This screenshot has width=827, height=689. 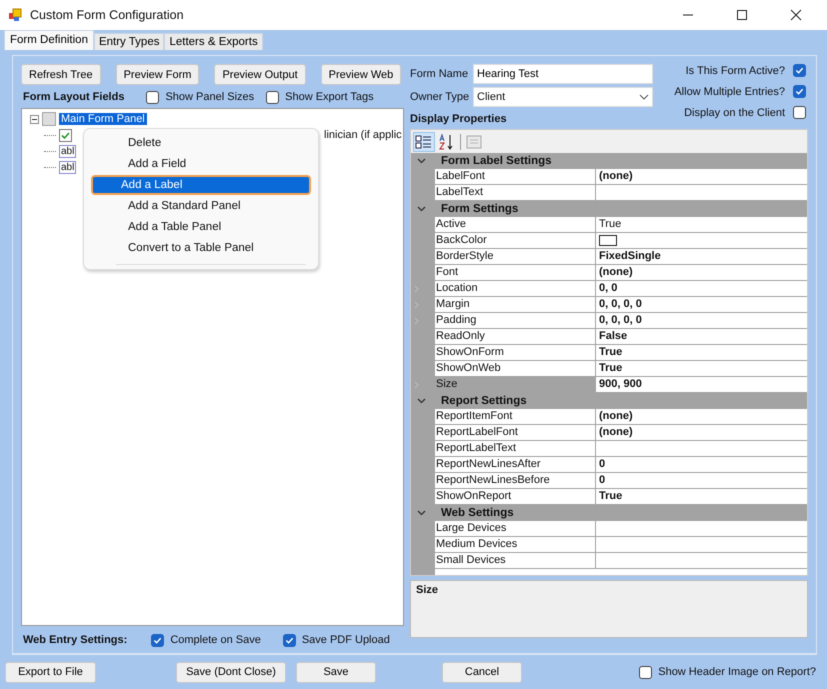 I want to click on footer-button: Export to File, so click(x=50, y=672).